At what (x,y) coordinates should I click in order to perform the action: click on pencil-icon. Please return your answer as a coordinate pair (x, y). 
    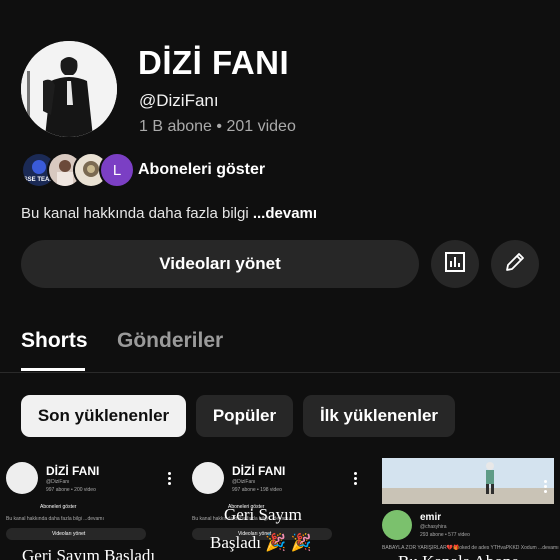
    Looking at the image, I should click on (515, 264).